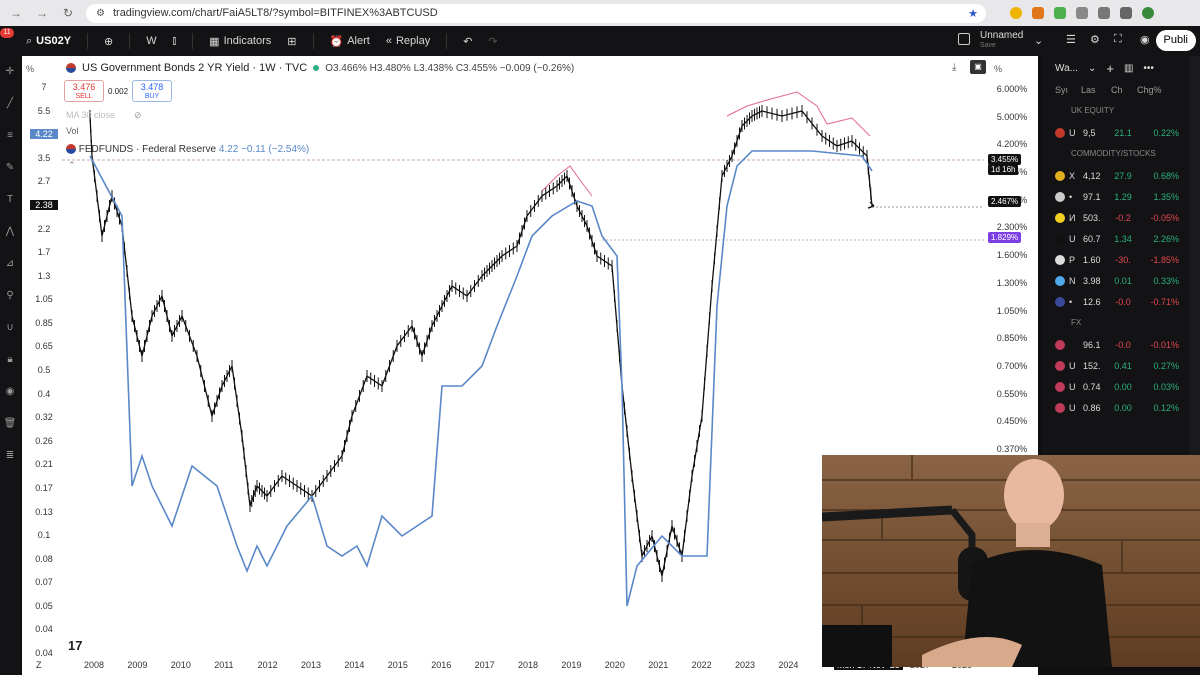 The image size is (1200, 675). I want to click on replay-icon: «, so click(389, 41).